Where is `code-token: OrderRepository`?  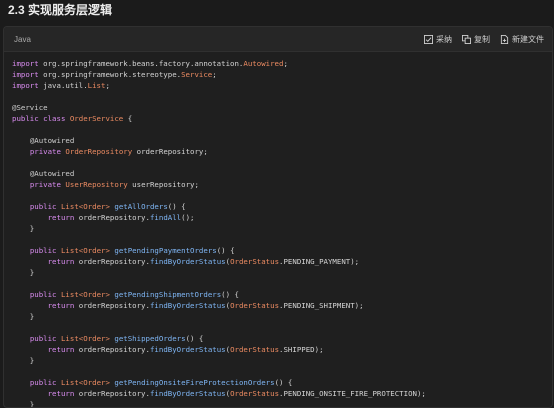
code-token: OrderRepository is located at coordinates (99, 151).